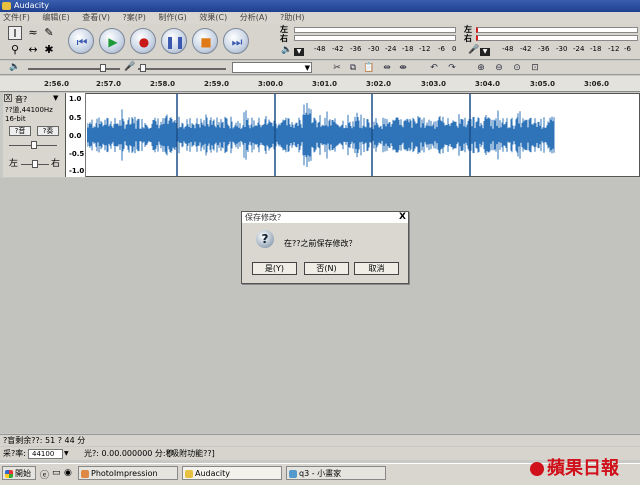 The width and height of the screenshot is (640, 485). What do you see at coordinates (15, 50) in the screenshot?
I see `zoom-tool-icon: ⚲` at bounding box center [15, 50].